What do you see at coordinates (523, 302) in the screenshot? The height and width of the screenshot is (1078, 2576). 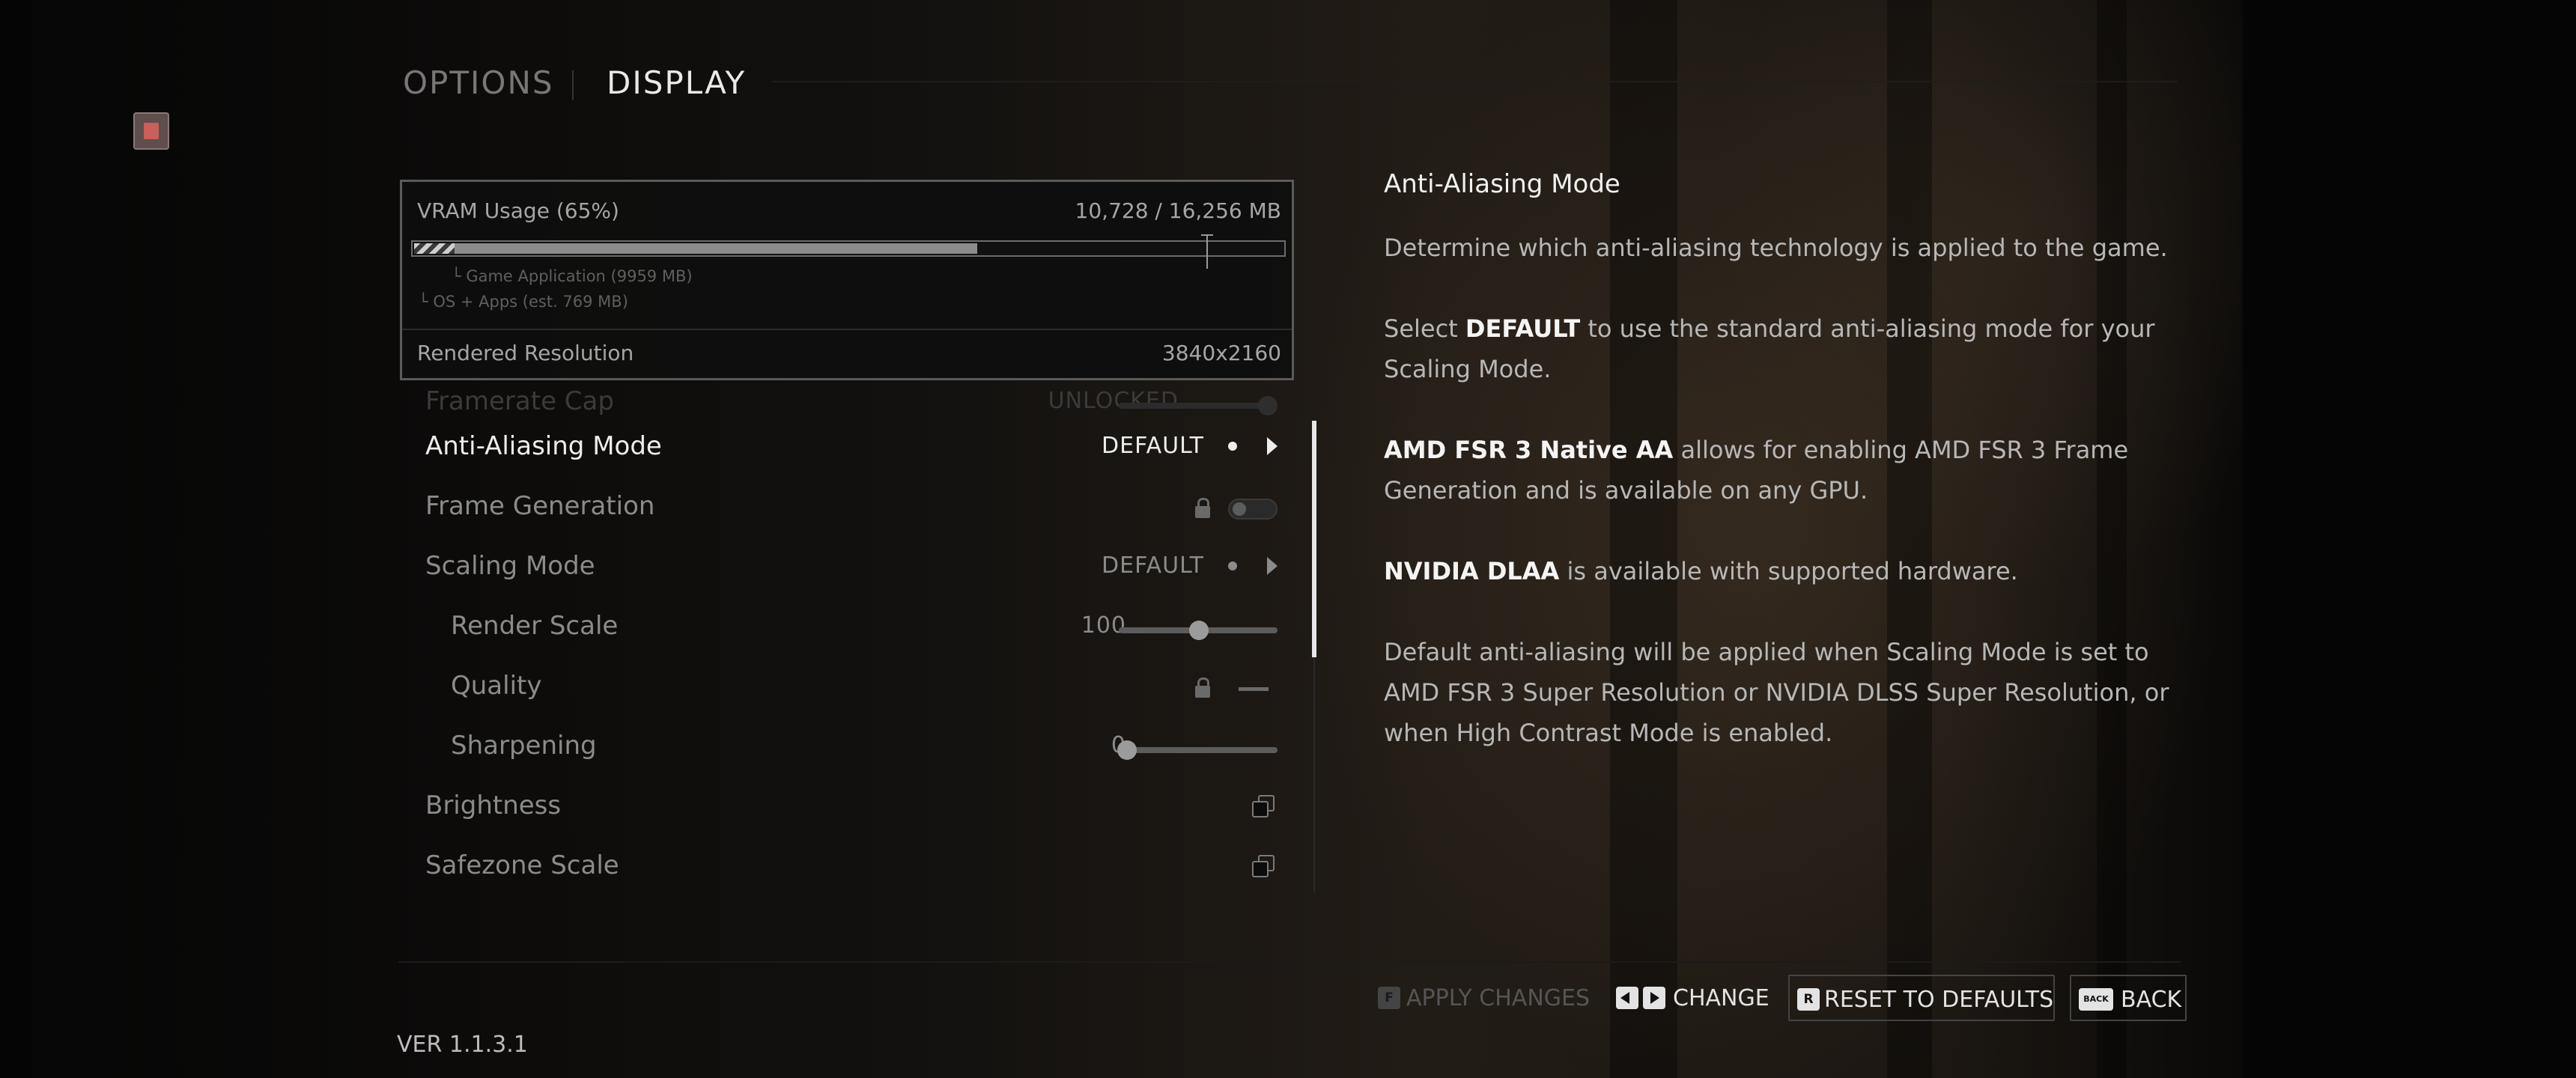 I see `vram-os-apps: └ OS + Apps (est. 769 MB)` at bounding box center [523, 302].